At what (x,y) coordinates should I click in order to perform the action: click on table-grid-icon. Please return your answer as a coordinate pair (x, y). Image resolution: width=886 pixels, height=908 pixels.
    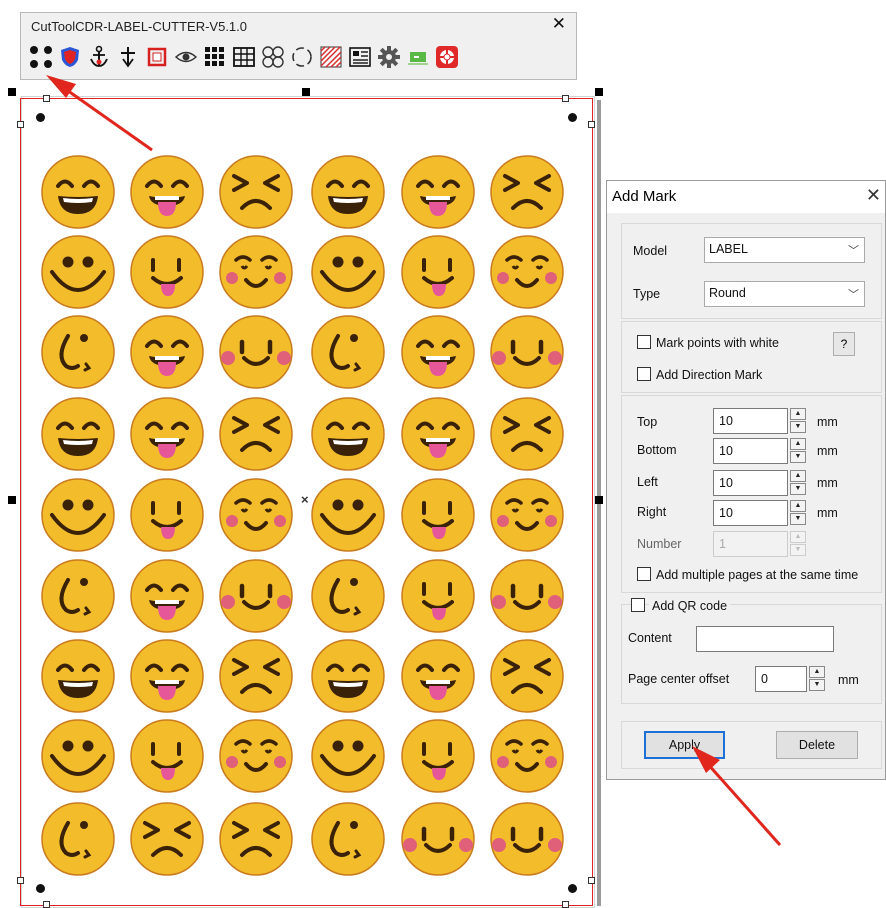
    Looking at the image, I should click on (244, 57).